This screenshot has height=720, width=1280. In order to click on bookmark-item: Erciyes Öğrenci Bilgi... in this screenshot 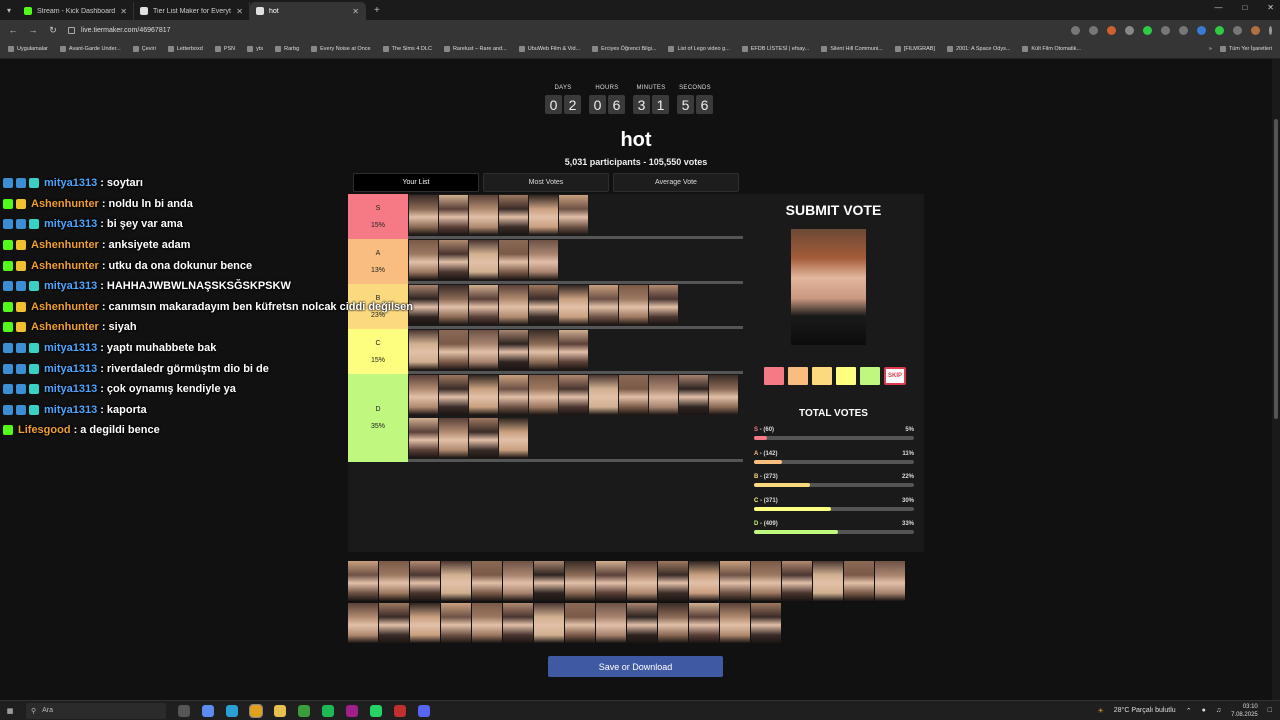, I will do `click(624, 49)`.